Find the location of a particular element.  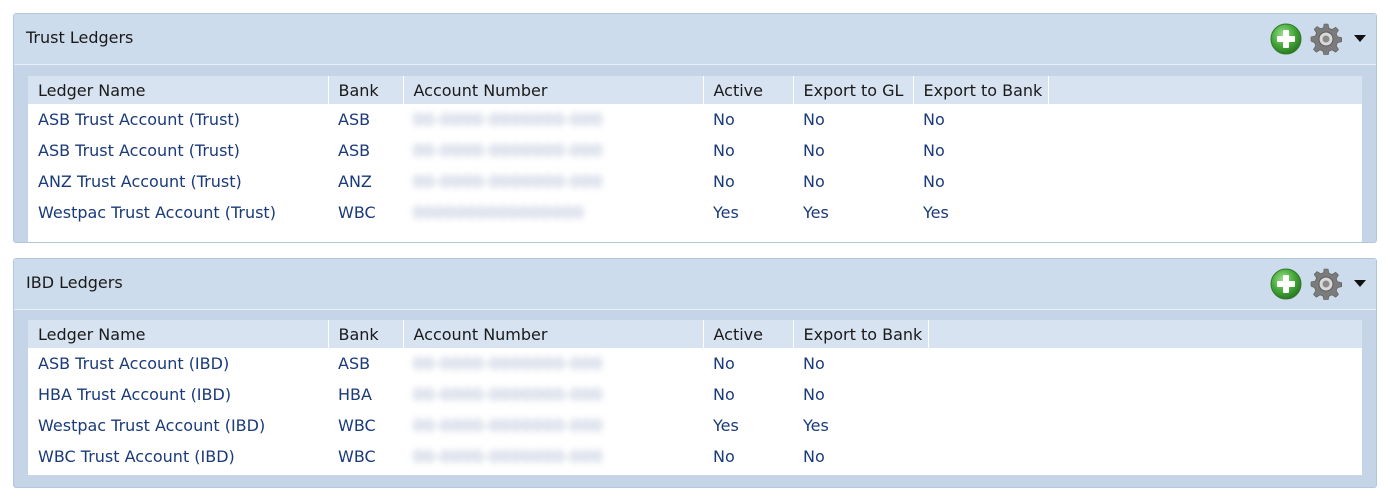

ibd-ledgers-title: IBD Ledgers is located at coordinates (74, 282).